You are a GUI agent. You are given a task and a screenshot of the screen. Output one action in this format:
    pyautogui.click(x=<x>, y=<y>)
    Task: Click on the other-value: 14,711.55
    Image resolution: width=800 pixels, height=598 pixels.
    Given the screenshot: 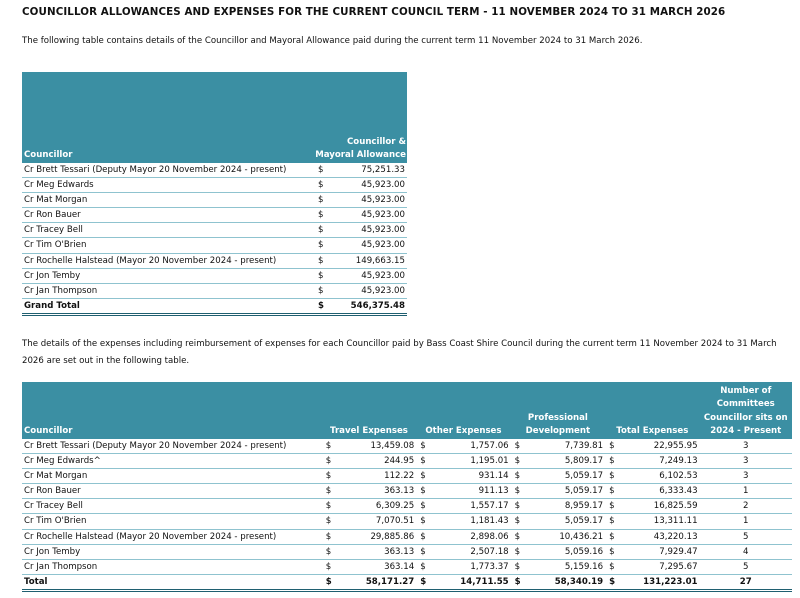 What is the action you would take?
    pyautogui.click(x=473, y=582)
    